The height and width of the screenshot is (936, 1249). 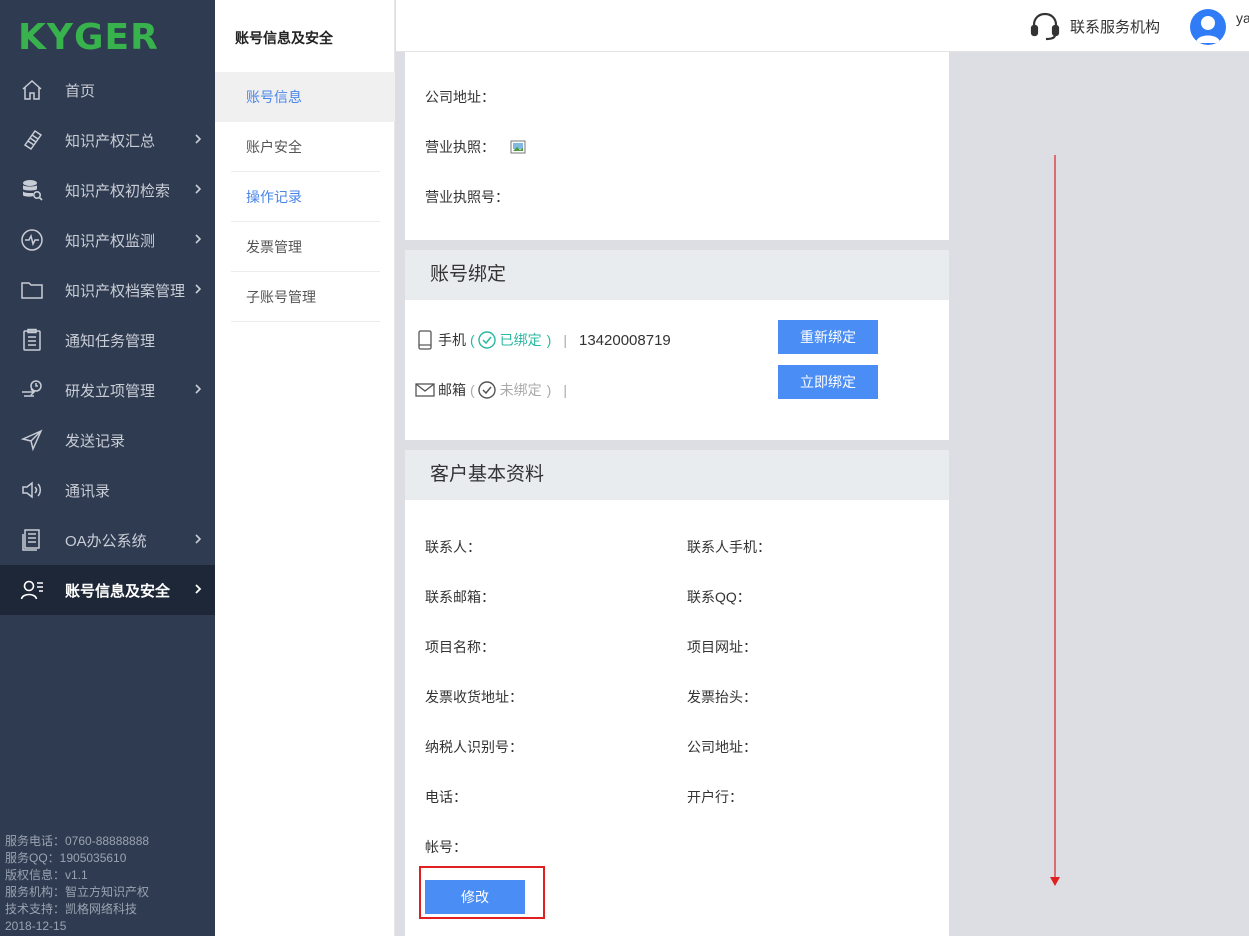 What do you see at coordinates (1055, 520) in the screenshot?
I see `scroll-down-arrow-icon` at bounding box center [1055, 520].